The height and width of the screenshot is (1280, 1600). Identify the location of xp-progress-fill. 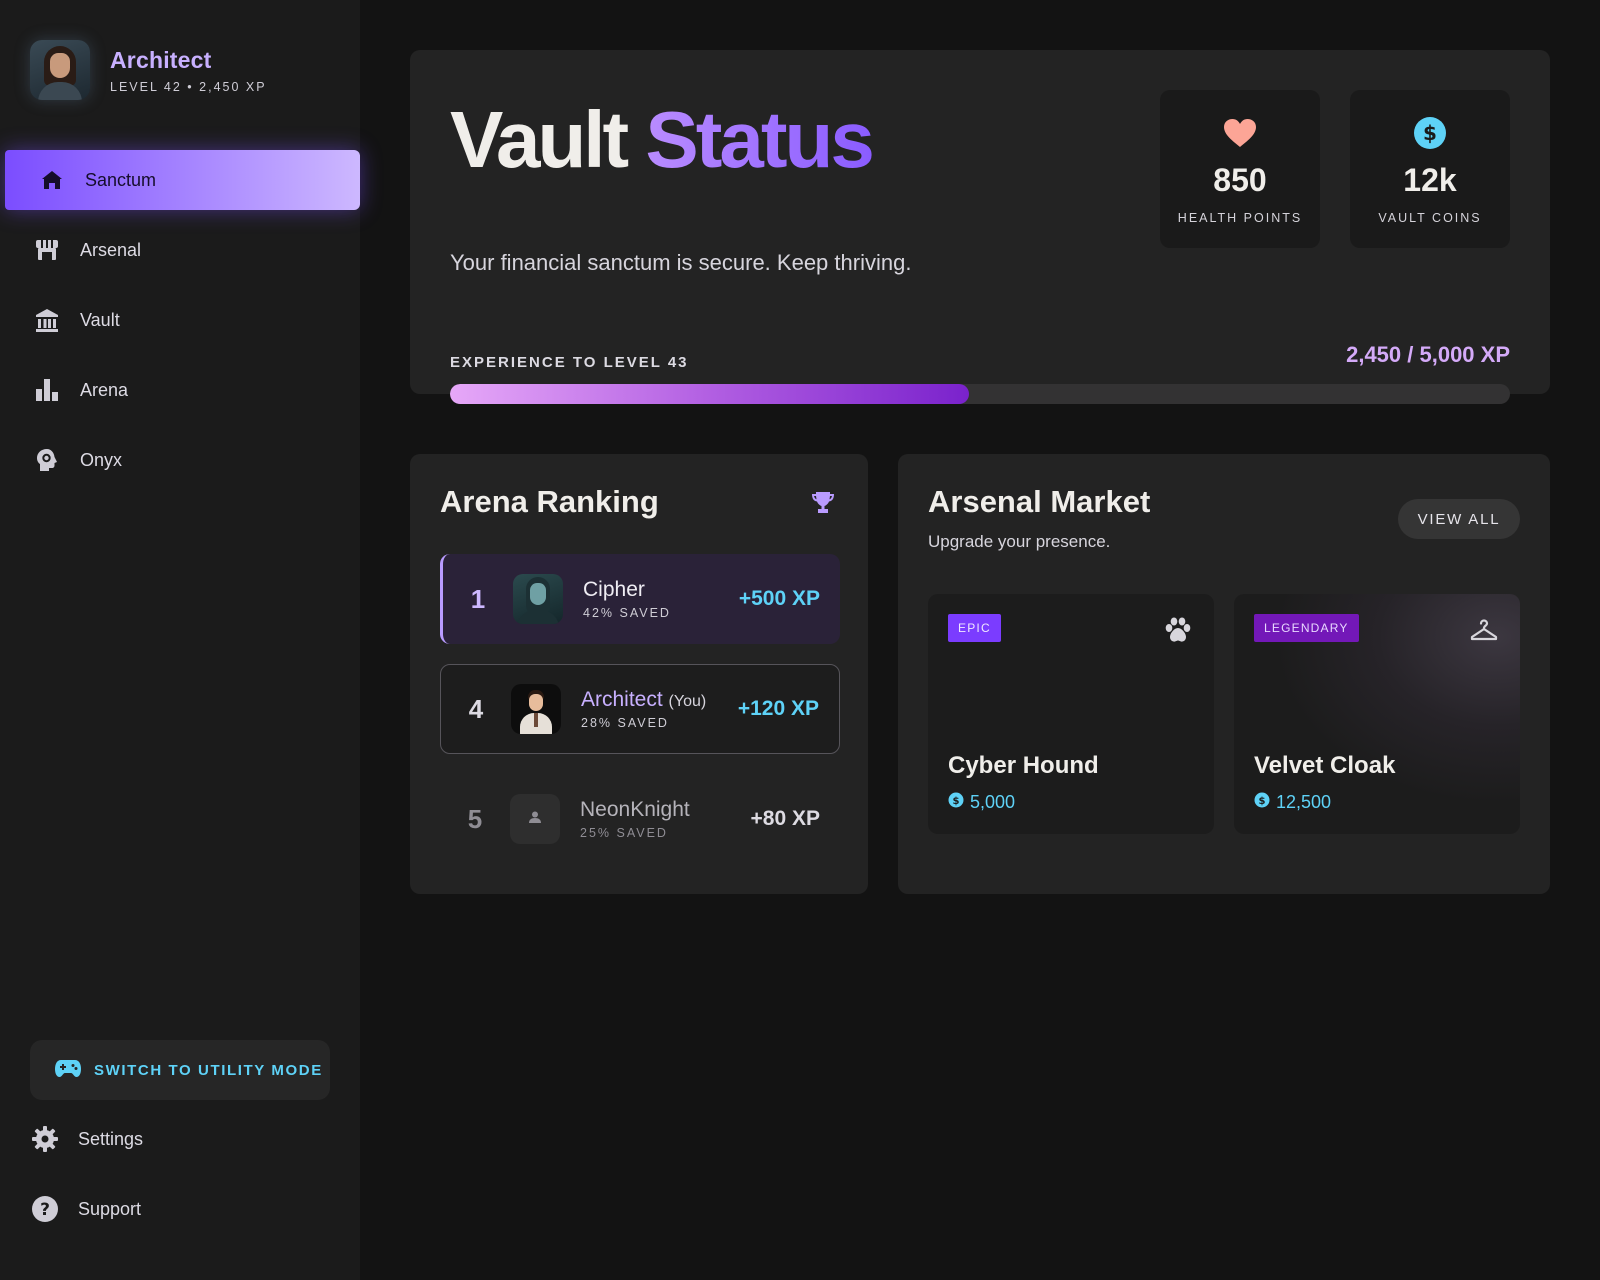
(710, 394).